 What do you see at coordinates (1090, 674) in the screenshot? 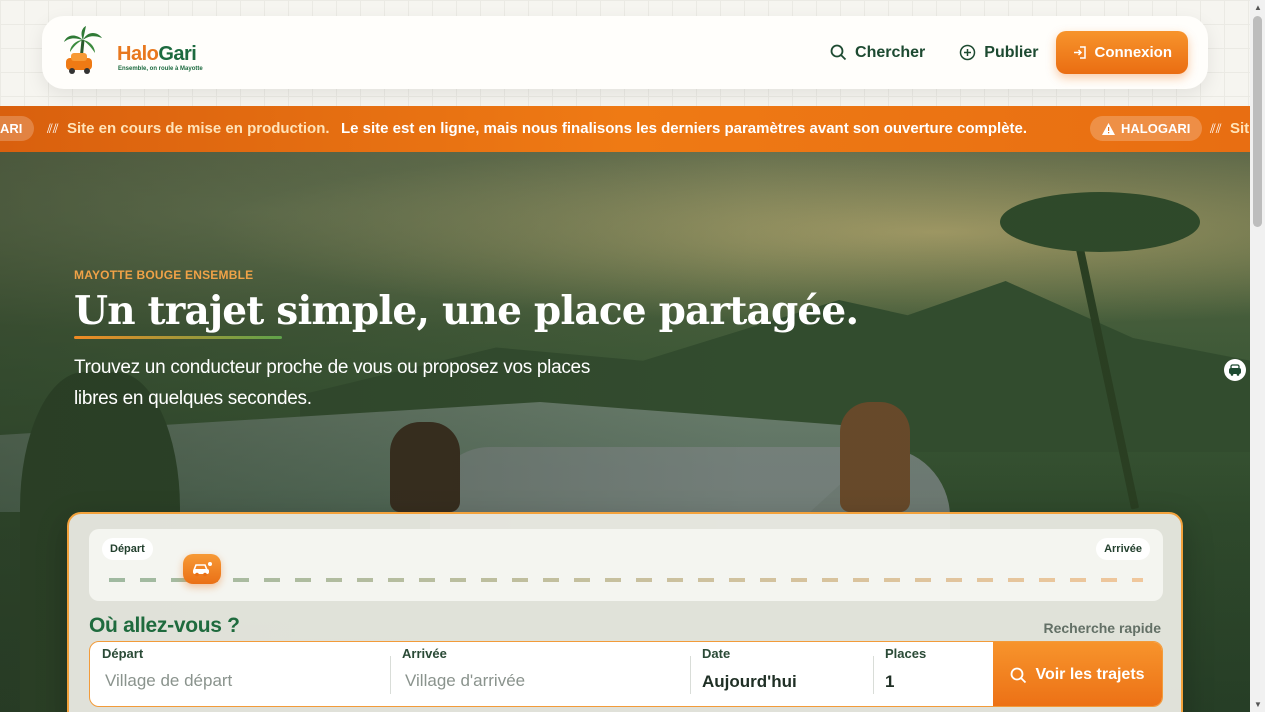
I see `search-submit-label: Voir les trajets` at bounding box center [1090, 674].